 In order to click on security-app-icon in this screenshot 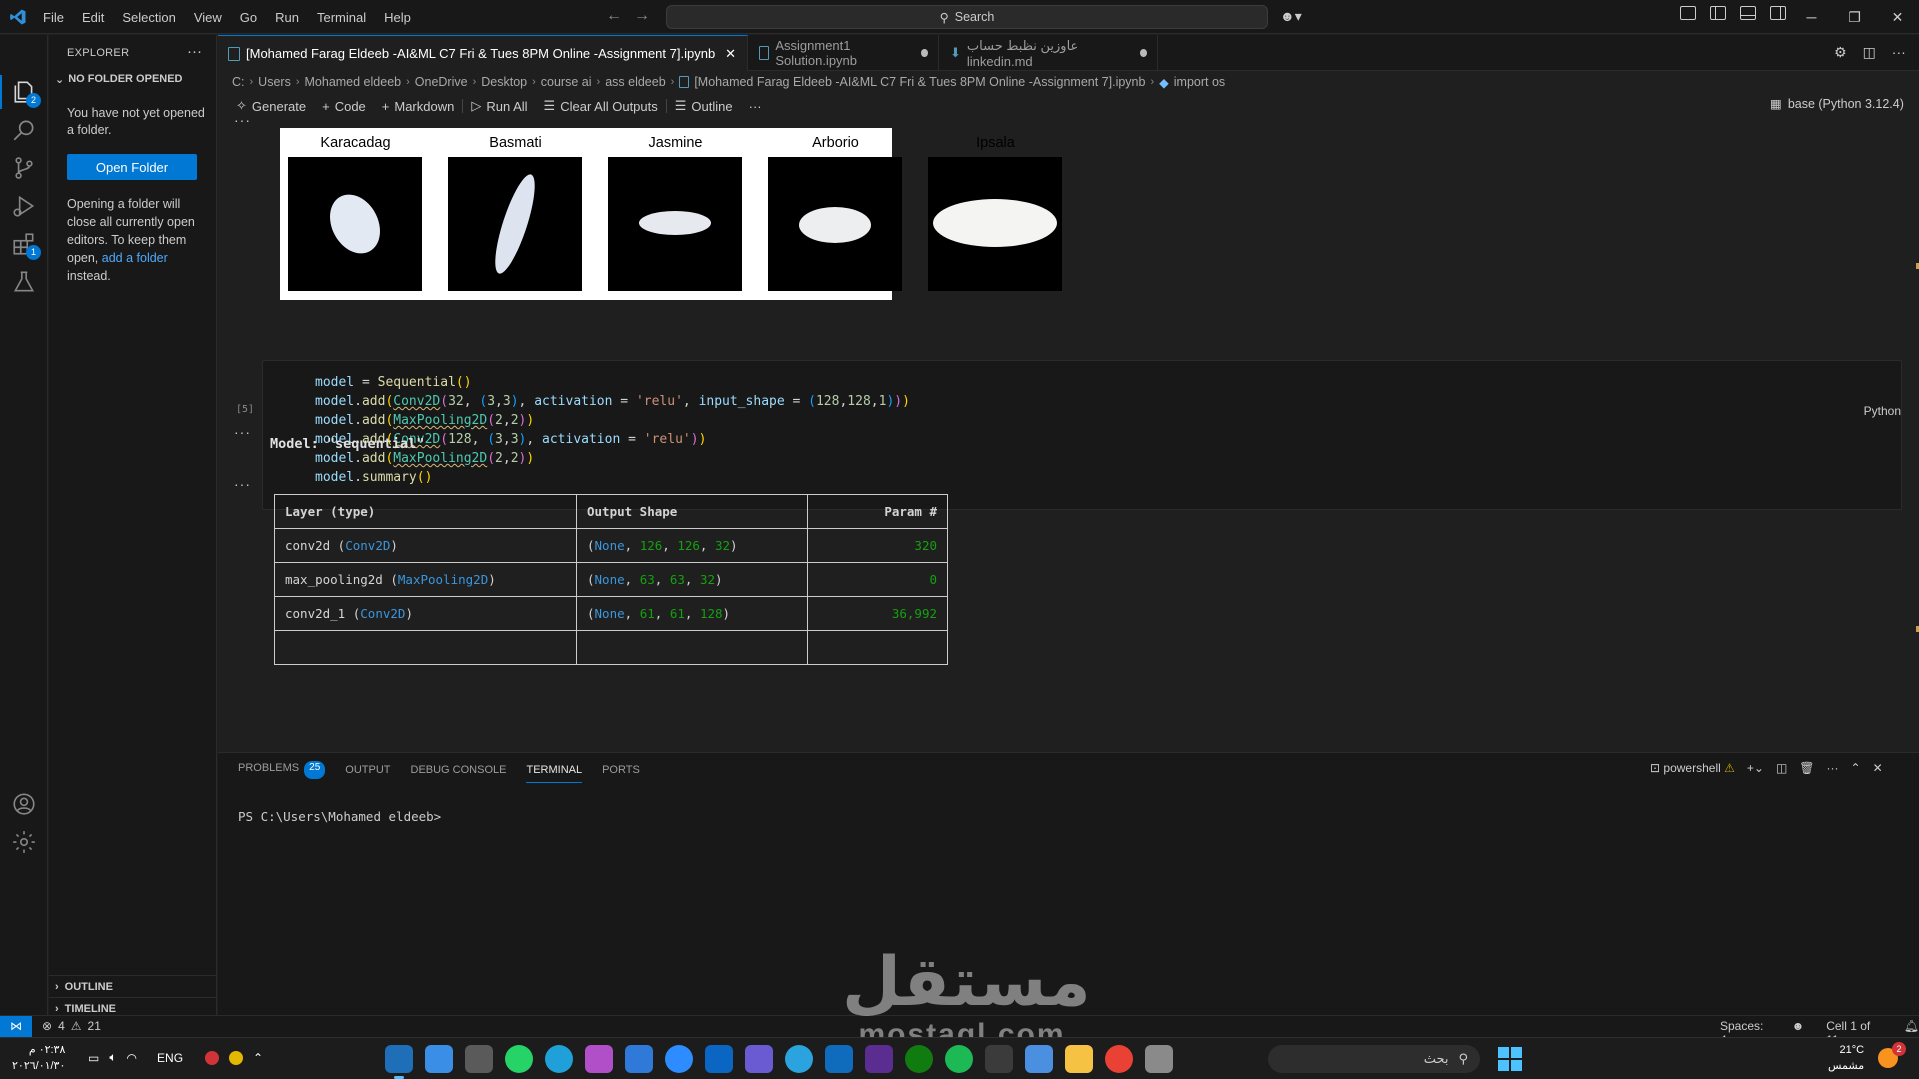, I will do `click(759, 1059)`.